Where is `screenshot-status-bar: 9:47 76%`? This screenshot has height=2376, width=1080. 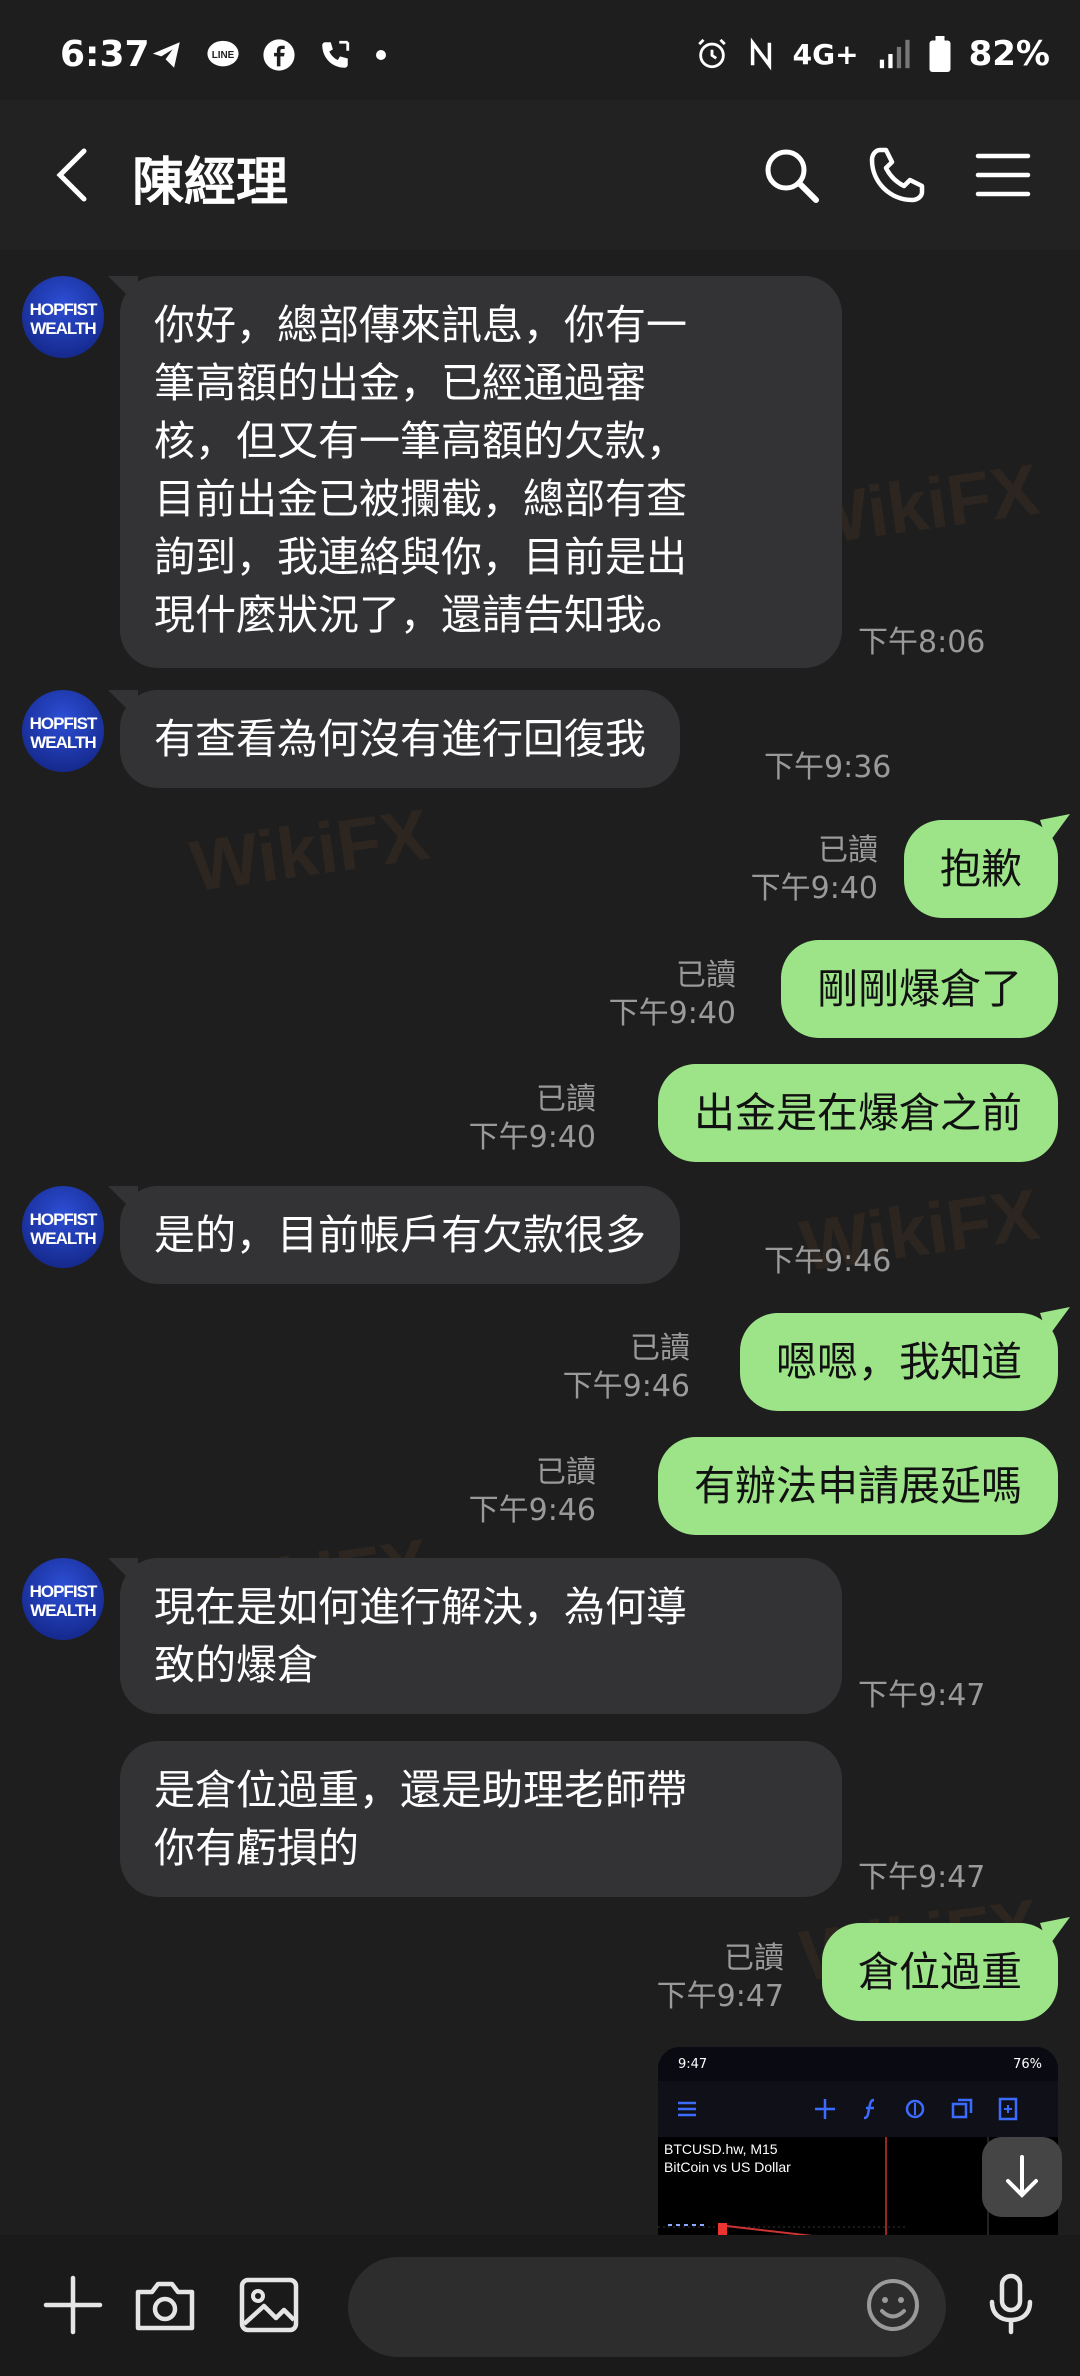
screenshot-status-bar: 9:47 76% is located at coordinates (858, 2064).